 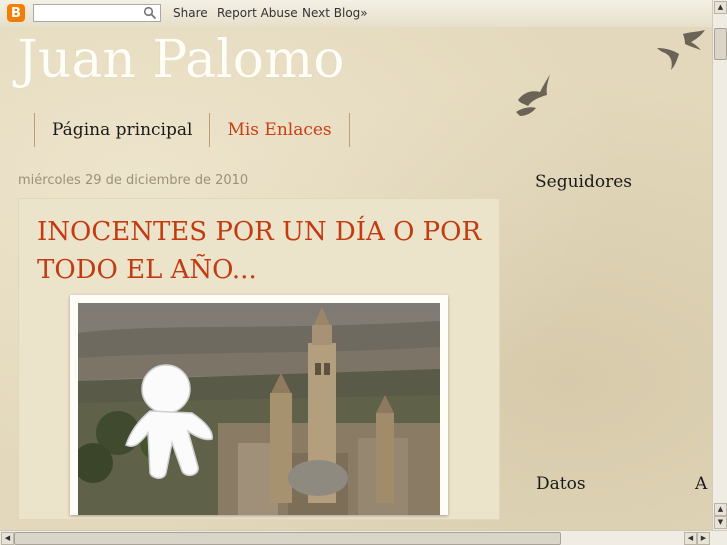 I want to click on search-field, so click(x=88, y=13).